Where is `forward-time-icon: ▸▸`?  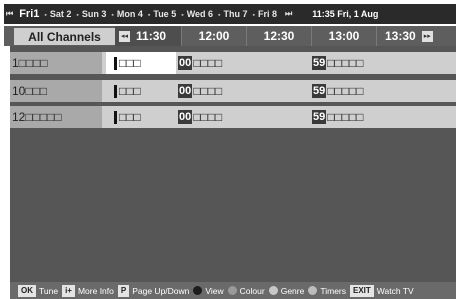
forward-time-icon: ▸▸ is located at coordinates (427, 36).